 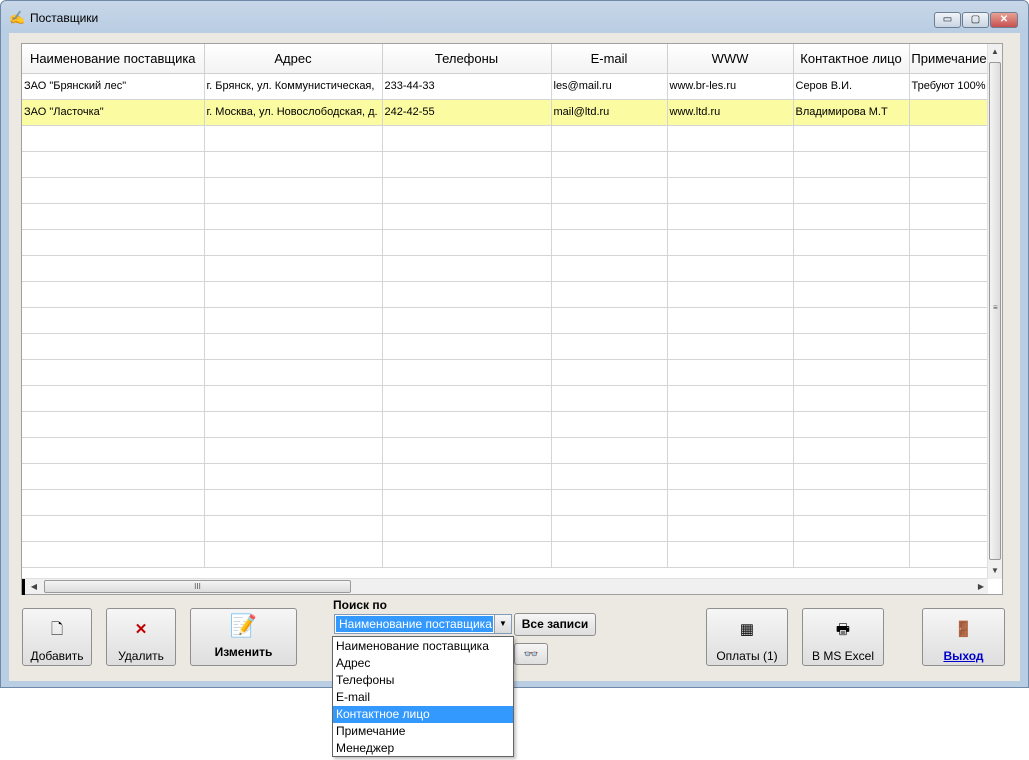 What do you see at coordinates (949, 86) in the screenshot?
I see `table-cell: Требуют 100%` at bounding box center [949, 86].